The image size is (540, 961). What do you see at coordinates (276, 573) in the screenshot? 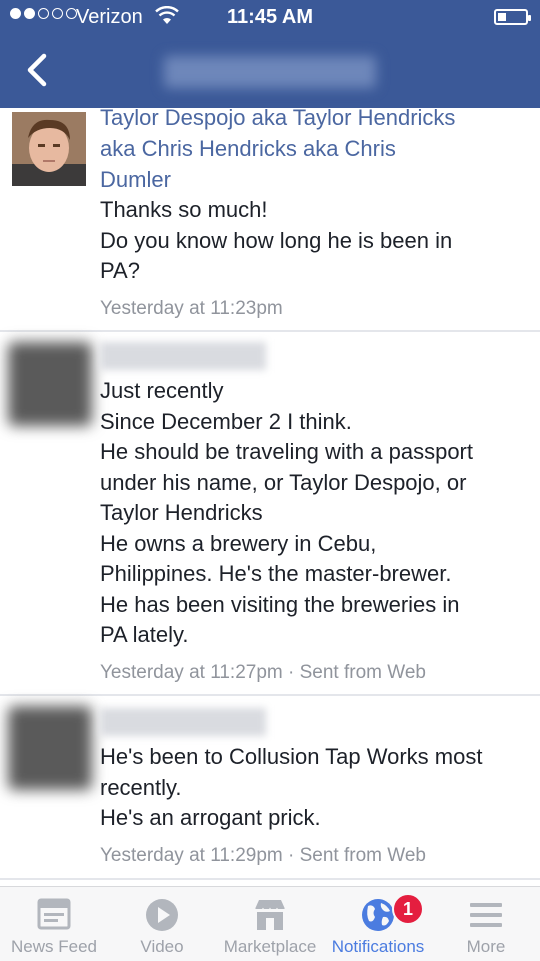
I see `comment-text-line: Philippines. He's the master-brewer.` at bounding box center [276, 573].